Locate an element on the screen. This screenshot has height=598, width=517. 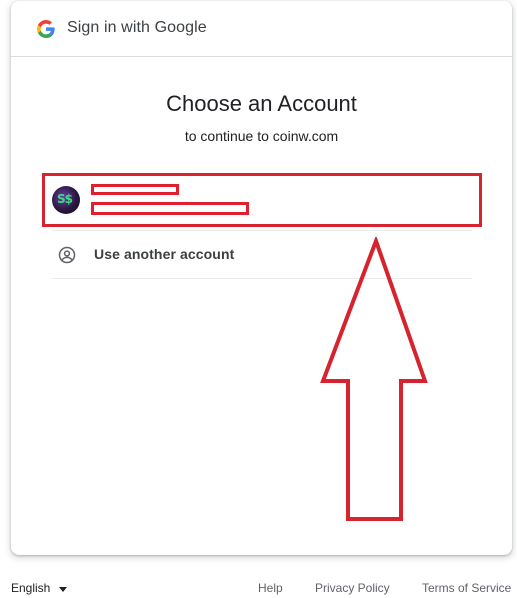
header-title: Sign in with Google is located at coordinates (137, 27).